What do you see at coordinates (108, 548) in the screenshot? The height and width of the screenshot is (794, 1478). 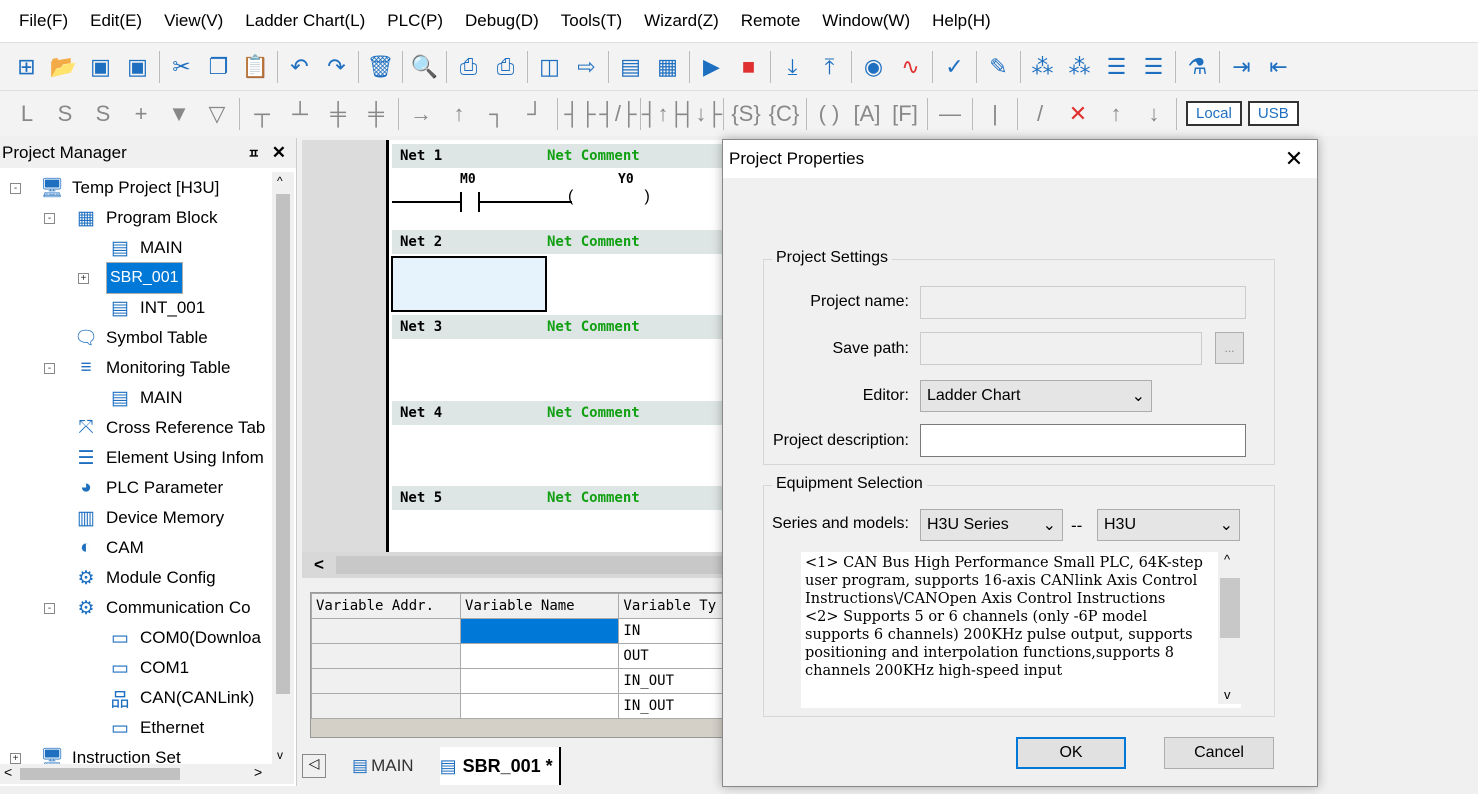 I see `tree-item: ◐ CAM` at bounding box center [108, 548].